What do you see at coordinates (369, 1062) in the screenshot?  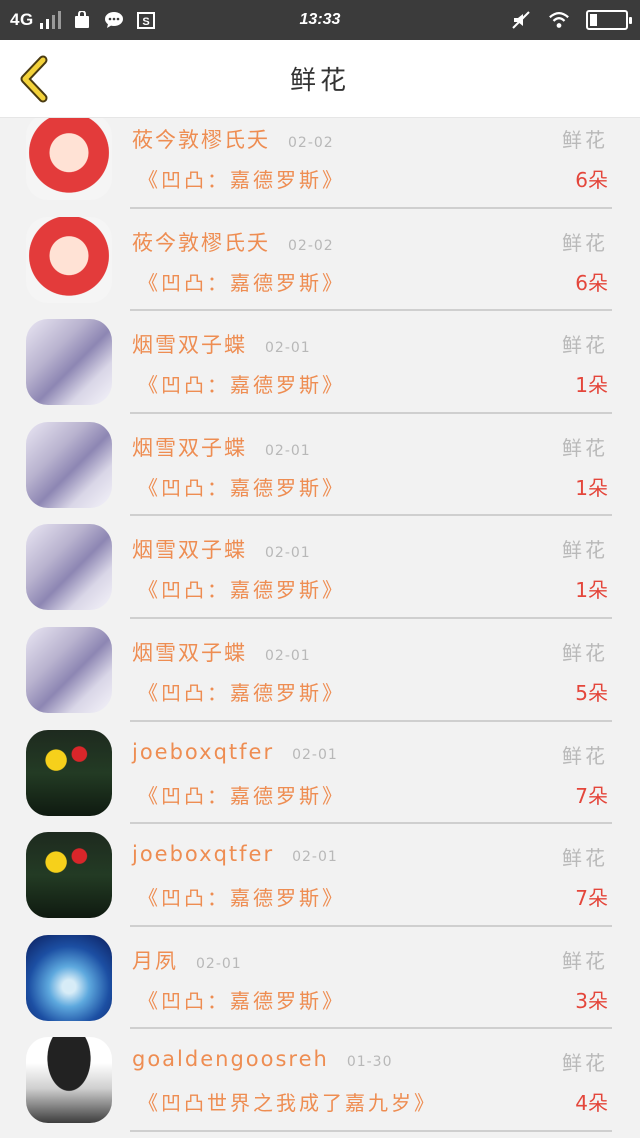 I see `gift-date: 01-30` at bounding box center [369, 1062].